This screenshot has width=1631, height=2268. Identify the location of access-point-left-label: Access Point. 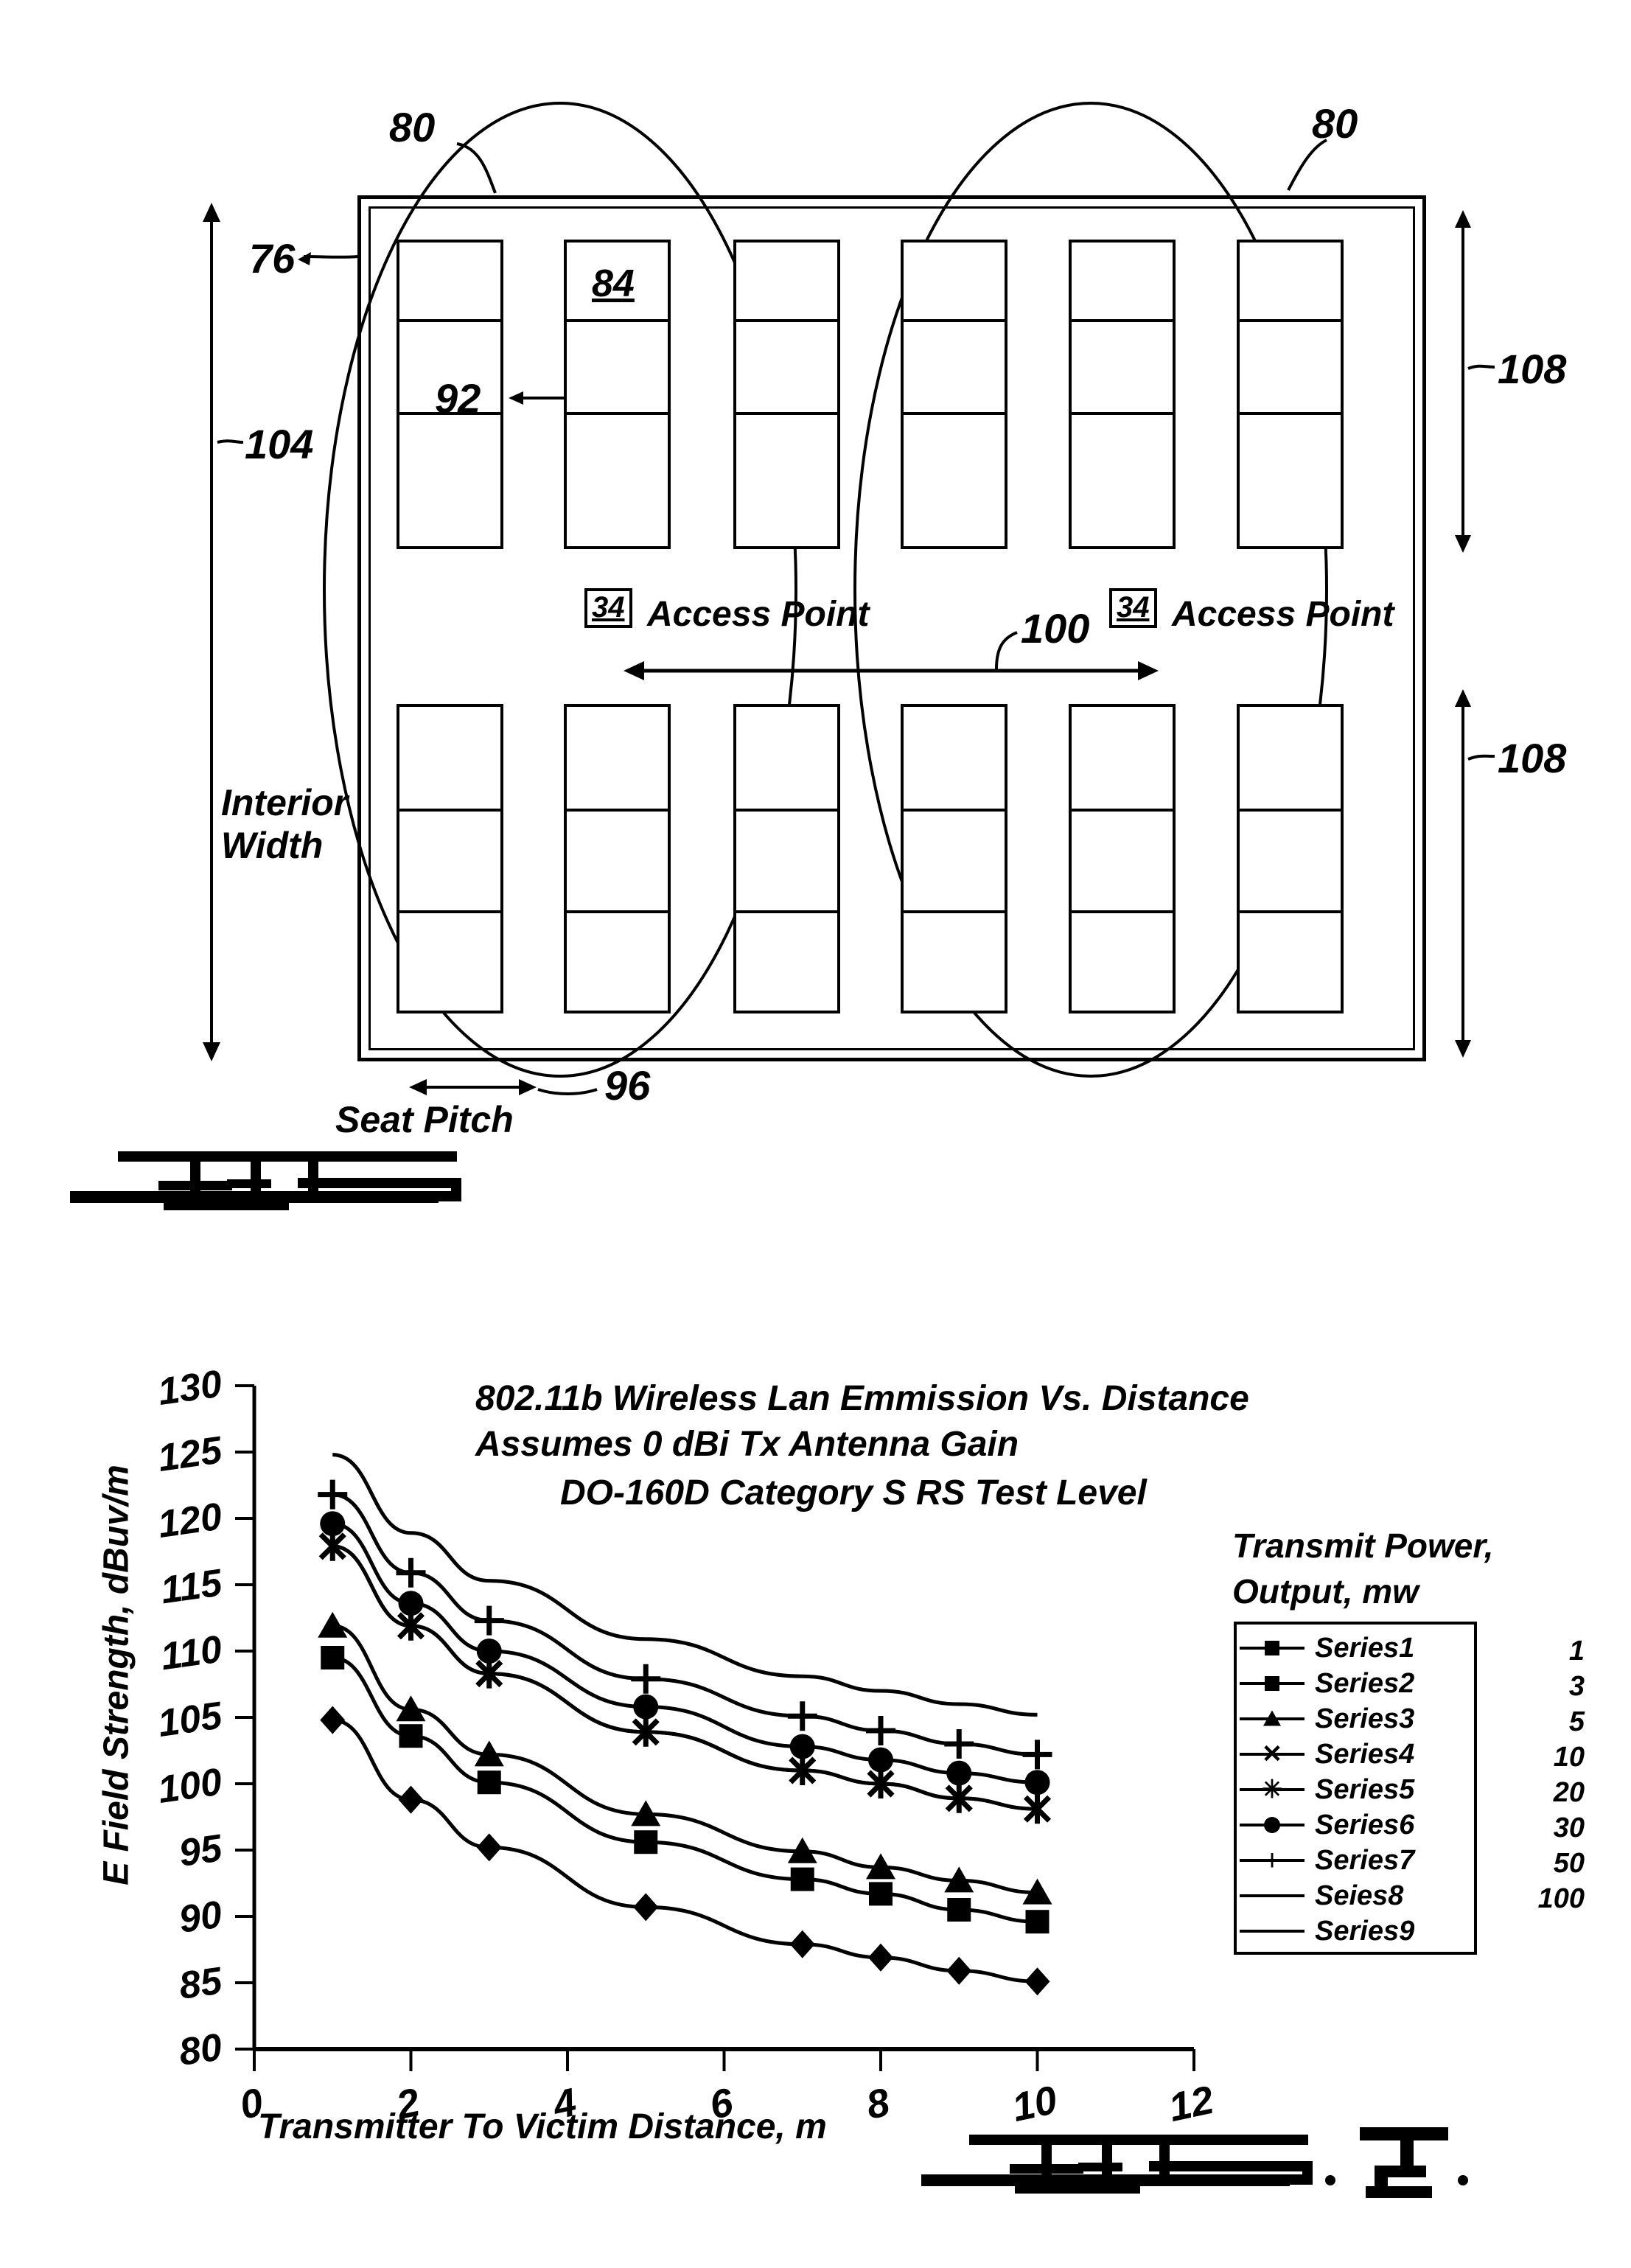
(758, 614).